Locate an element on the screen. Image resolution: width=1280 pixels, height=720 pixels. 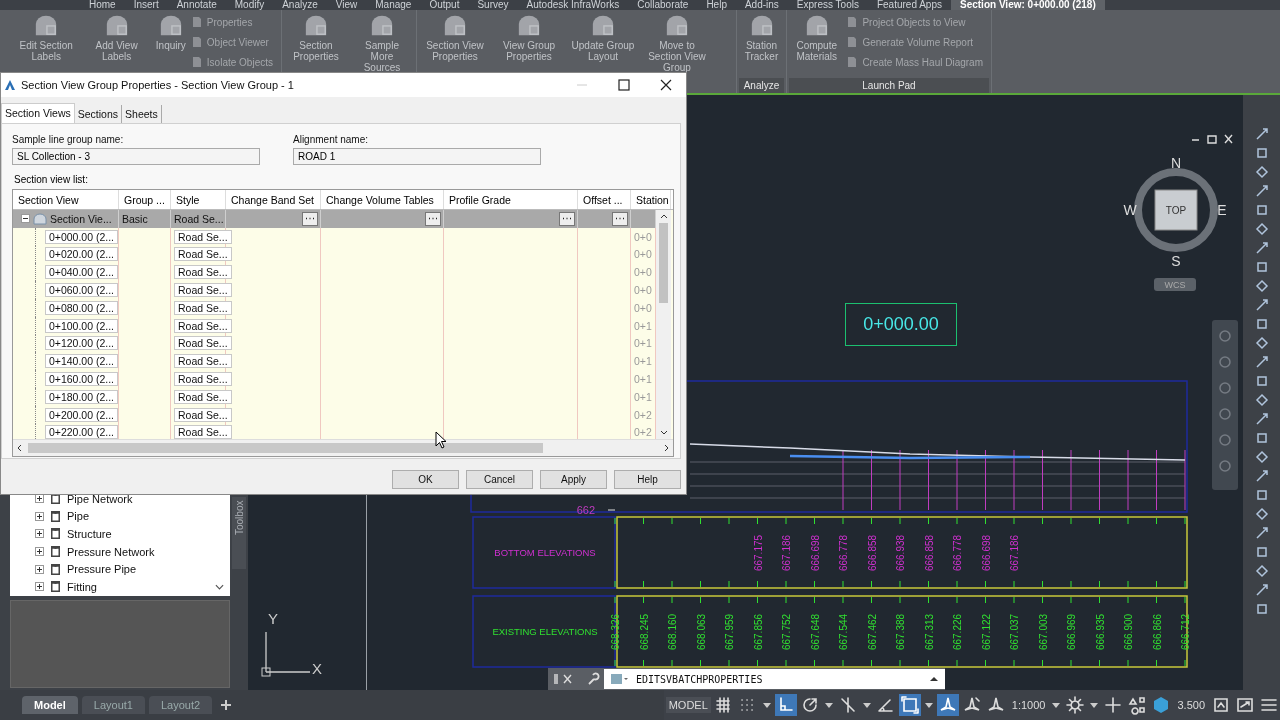
column-header: Station is located at coordinates (651, 199).